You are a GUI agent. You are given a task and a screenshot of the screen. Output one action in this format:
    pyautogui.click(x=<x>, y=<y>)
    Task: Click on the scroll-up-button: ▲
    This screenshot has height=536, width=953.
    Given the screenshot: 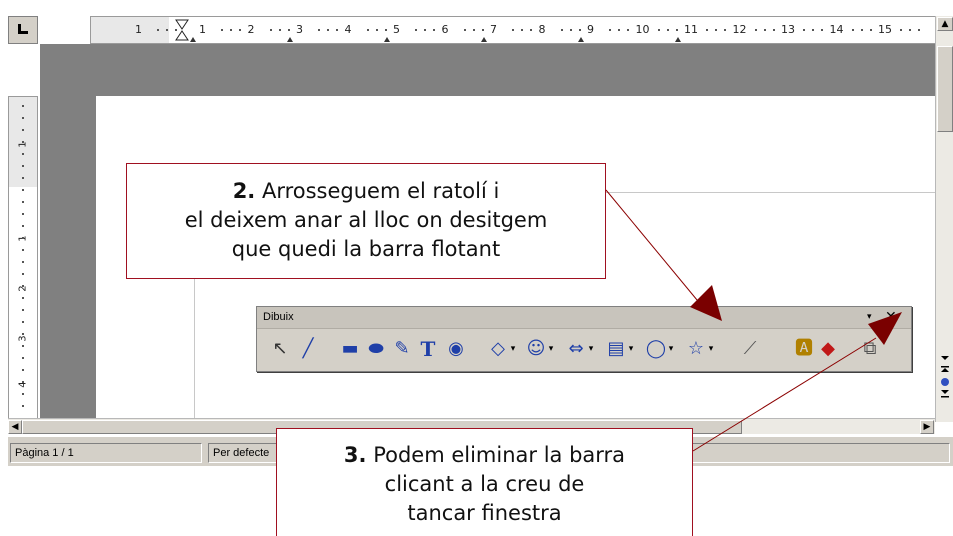 What is the action you would take?
    pyautogui.click(x=945, y=24)
    